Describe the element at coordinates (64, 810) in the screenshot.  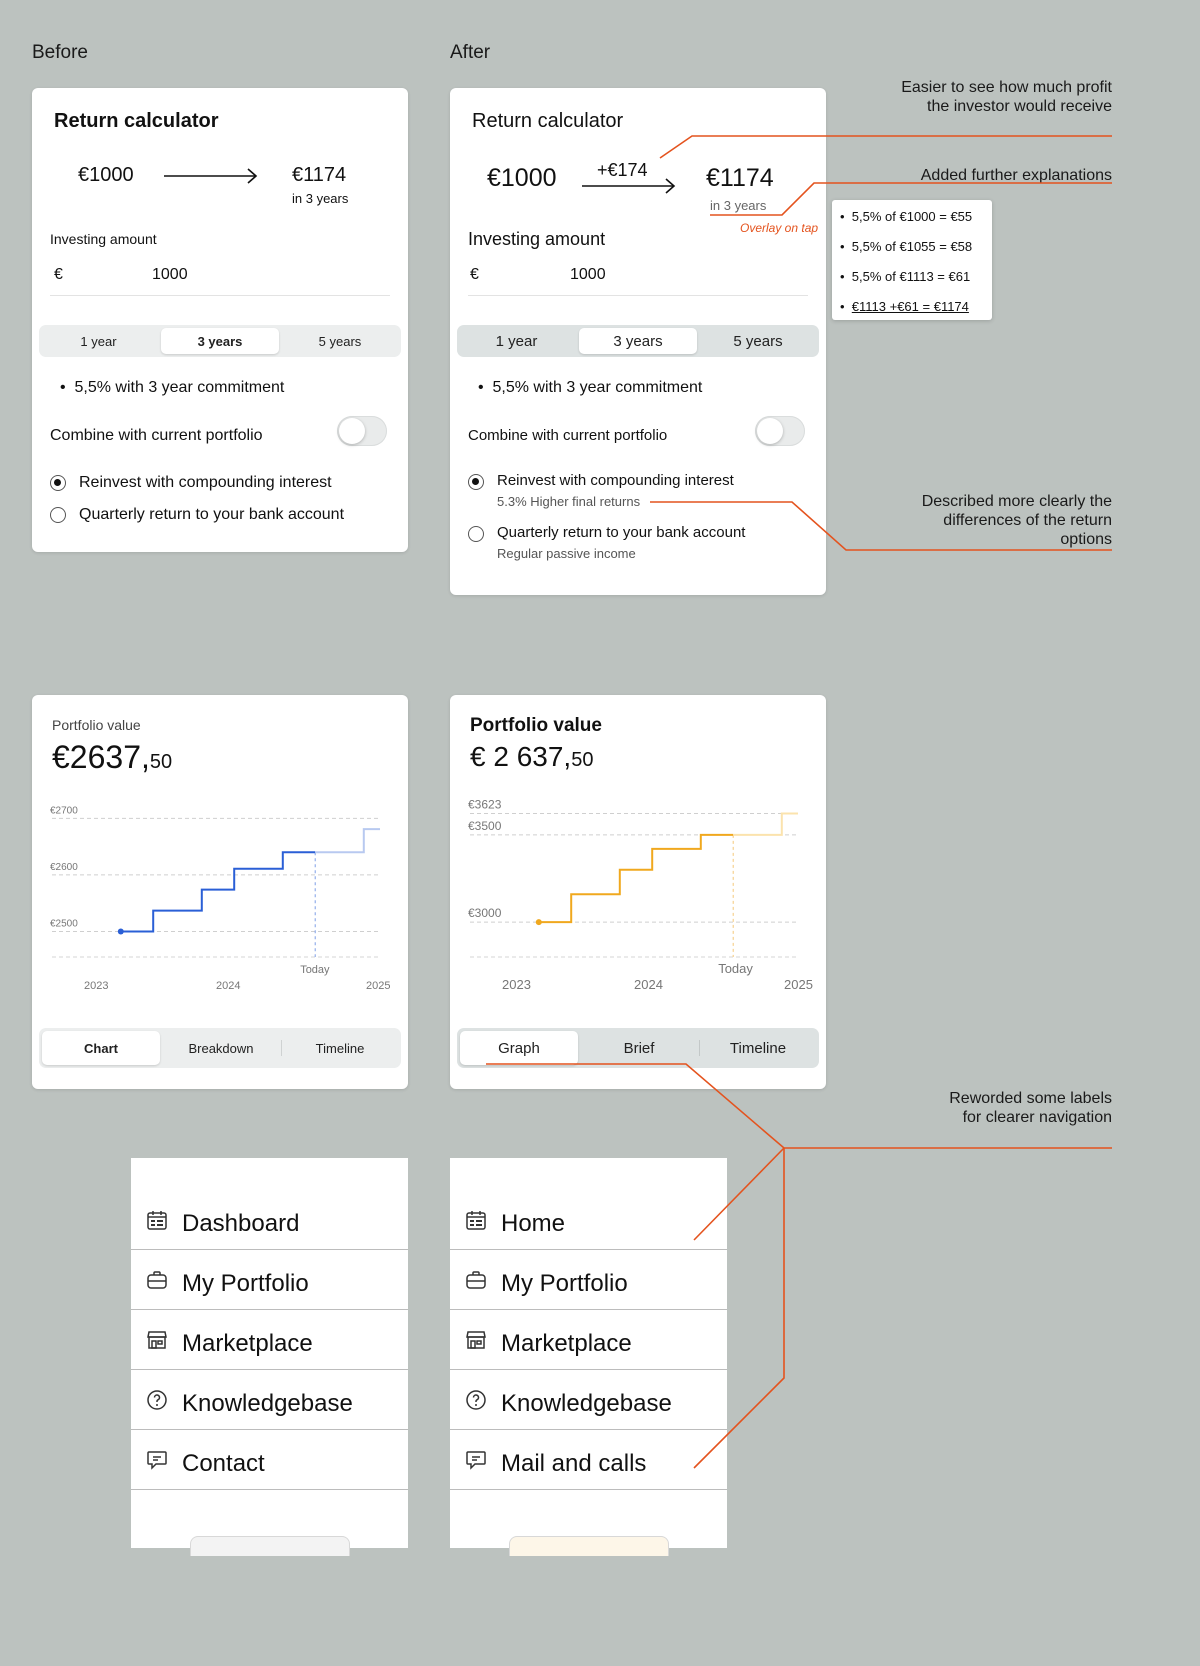
I see `y-tick-label: €2700` at that location.